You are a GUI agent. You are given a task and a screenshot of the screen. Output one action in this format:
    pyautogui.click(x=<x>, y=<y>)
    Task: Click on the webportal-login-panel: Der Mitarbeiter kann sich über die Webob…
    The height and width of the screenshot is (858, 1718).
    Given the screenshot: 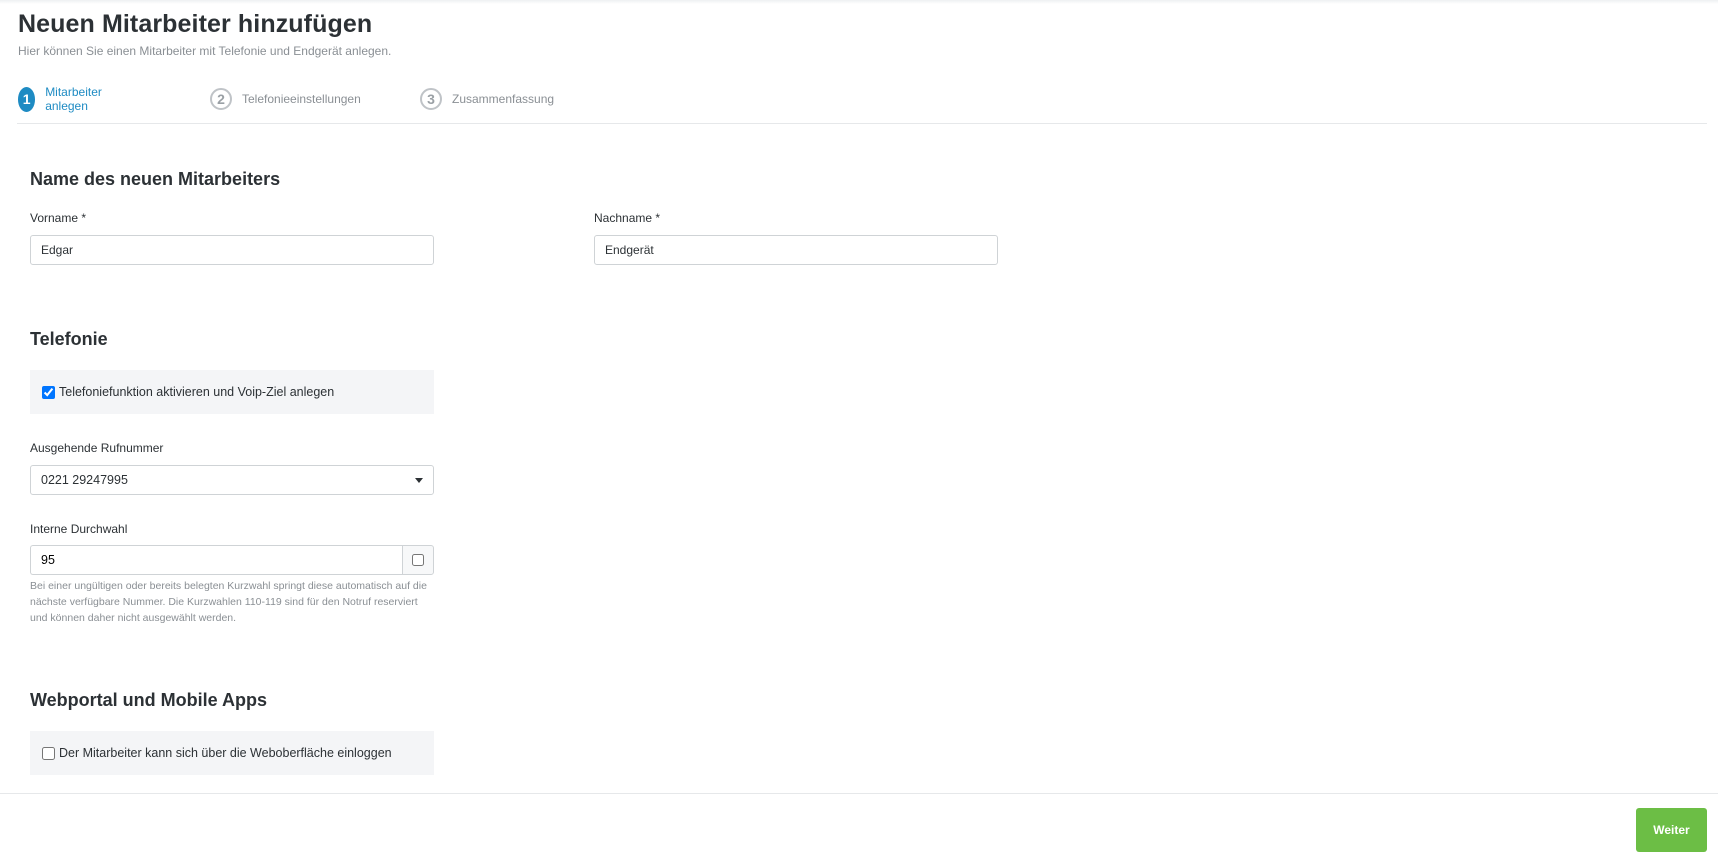 What is the action you would take?
    pyautogui.click(x=232, y=753)
    